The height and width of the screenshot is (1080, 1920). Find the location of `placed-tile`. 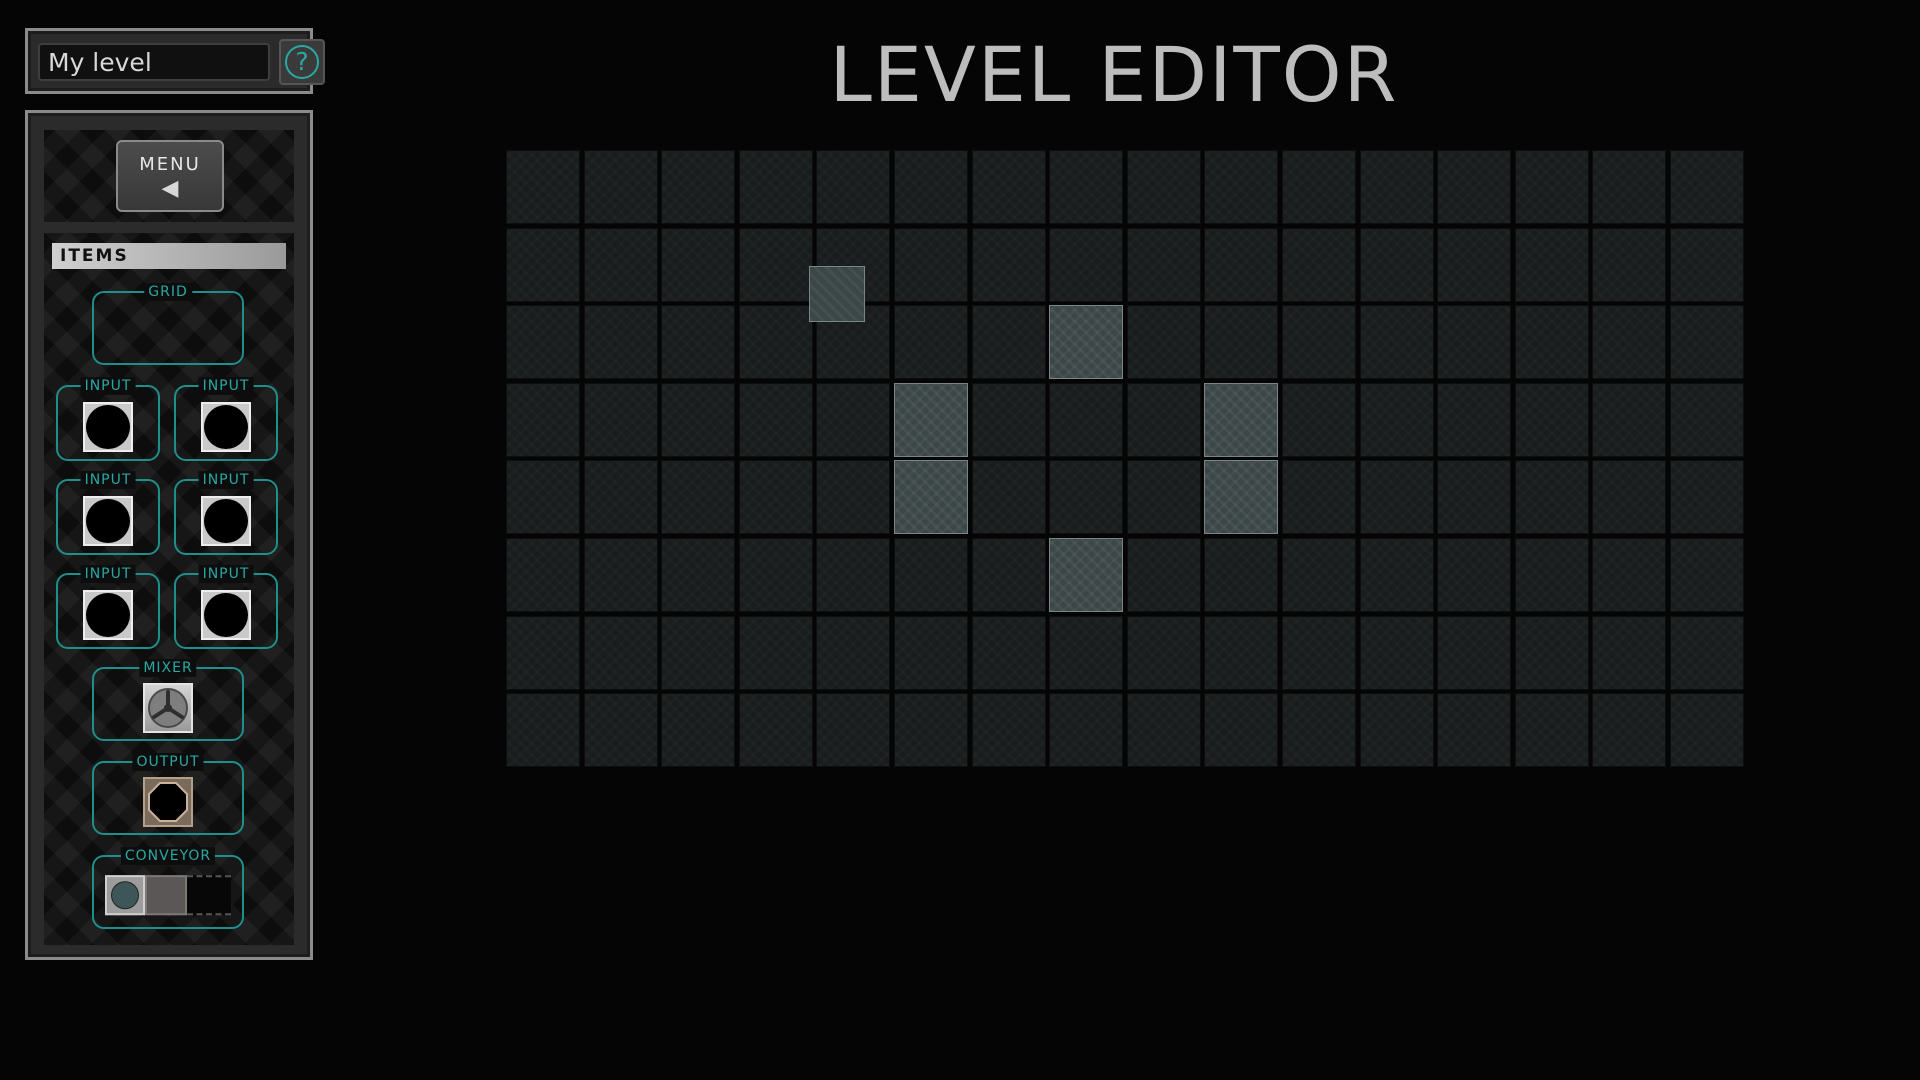

placed-tile is located at coordinates (837, 293).